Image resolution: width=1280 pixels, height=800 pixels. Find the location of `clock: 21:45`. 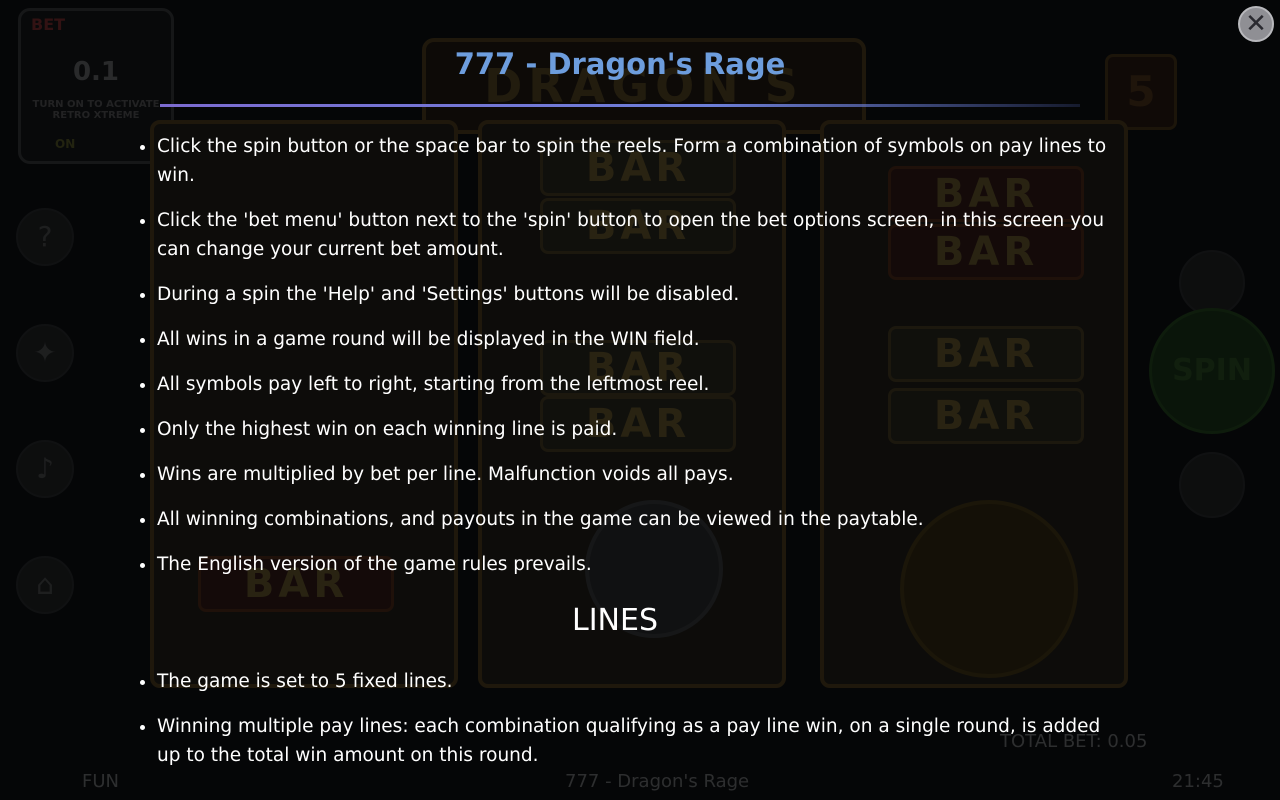

clock: 21:45 is located at coordinates (1198, 781).